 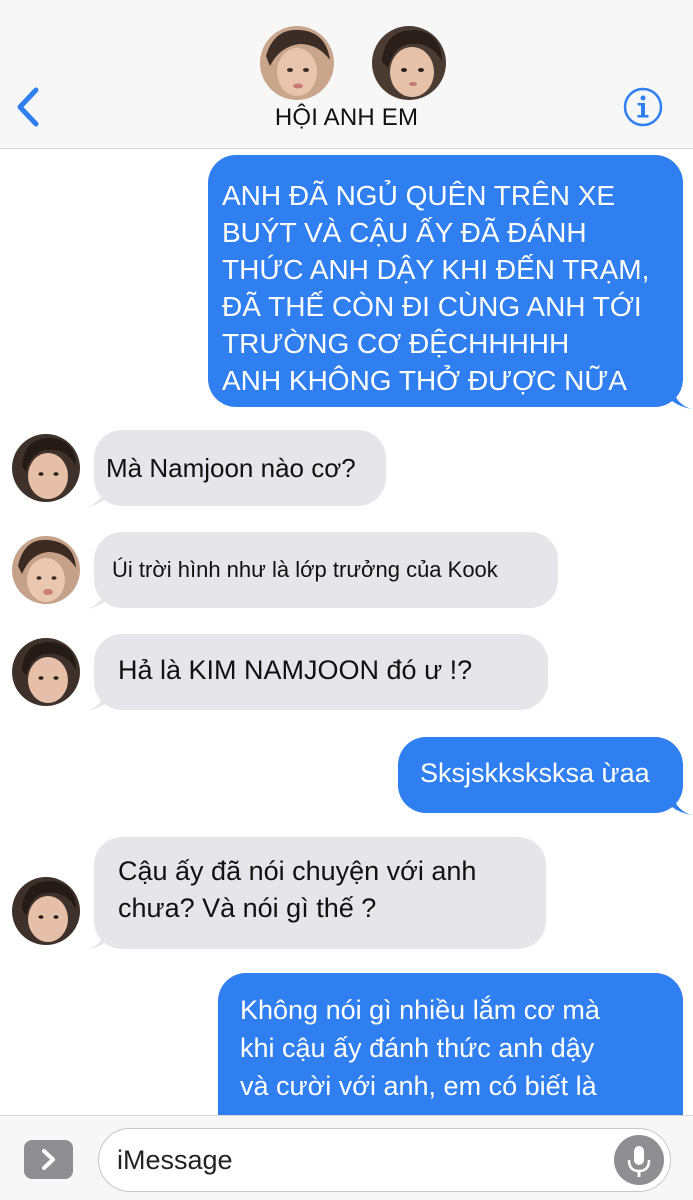 I want to click on message-bubble-incoming: Úi trời hình như là lớp trưởng của Kook, so click(x=326, y=570).